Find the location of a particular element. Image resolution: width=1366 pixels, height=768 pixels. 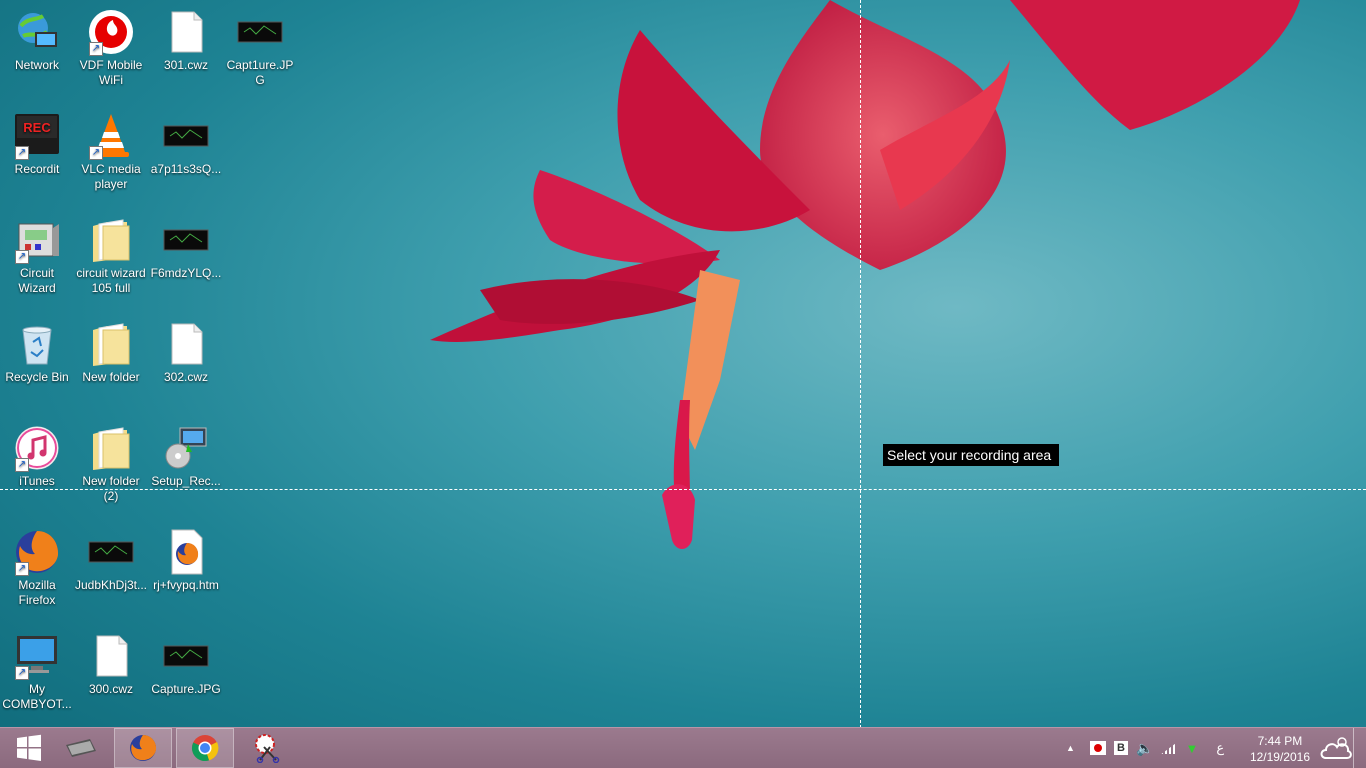

desktop-icon-capt1ure-jpg: Capt1ure.JPG is located at coordinates (260, 48).